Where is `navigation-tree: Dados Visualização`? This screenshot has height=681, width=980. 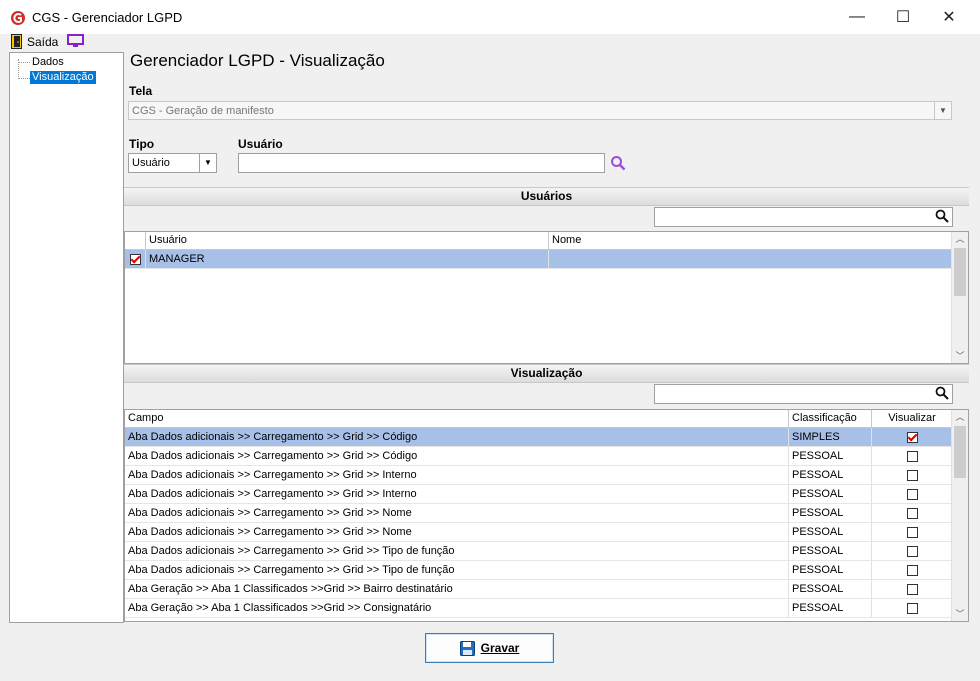
navigation-tree: Dados Visualização is located at coordinates (66, 337).